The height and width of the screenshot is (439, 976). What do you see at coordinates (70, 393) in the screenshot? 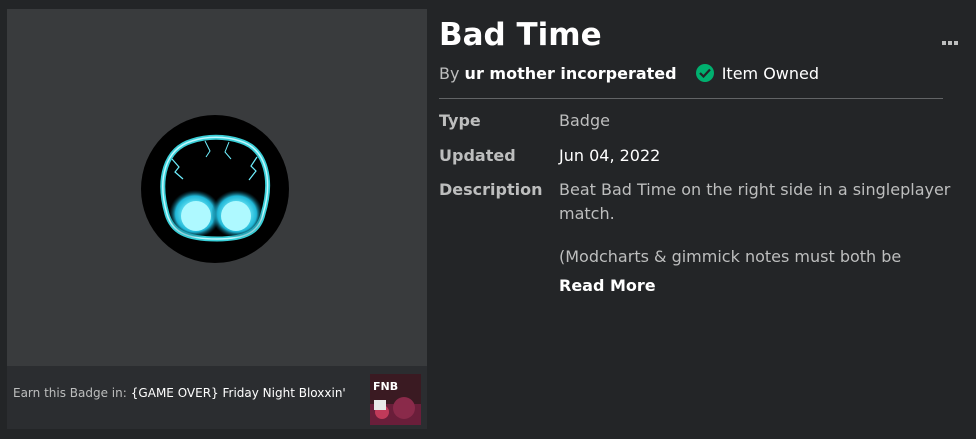
I see `earn-badge-prefix: Earn this Badge in:` at bounding box center [70, 393].